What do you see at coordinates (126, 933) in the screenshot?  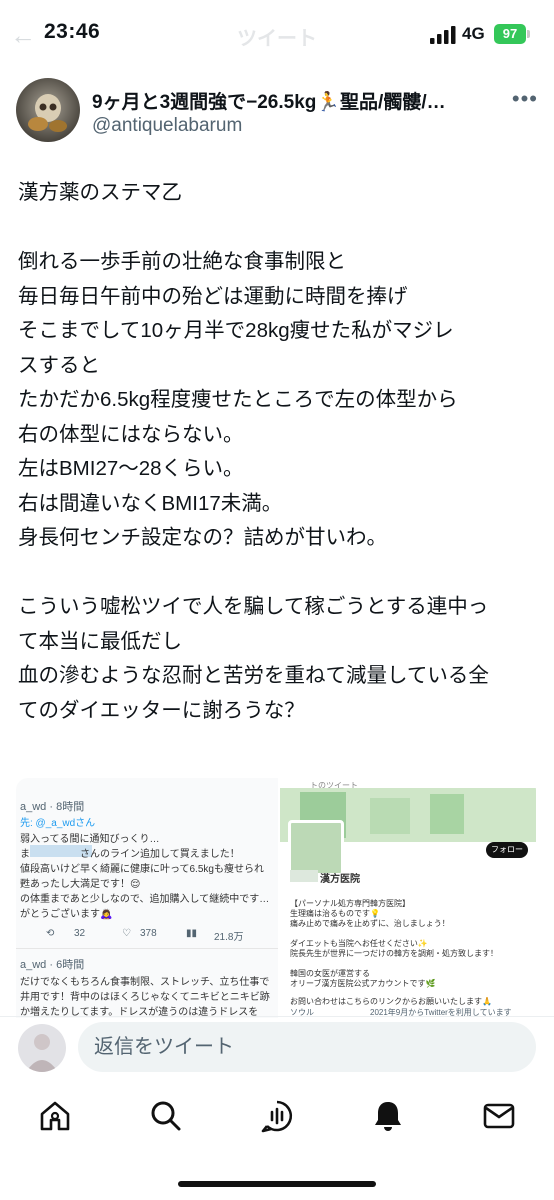 I see `like-icon: ♡` at bounding box center [126, 933].